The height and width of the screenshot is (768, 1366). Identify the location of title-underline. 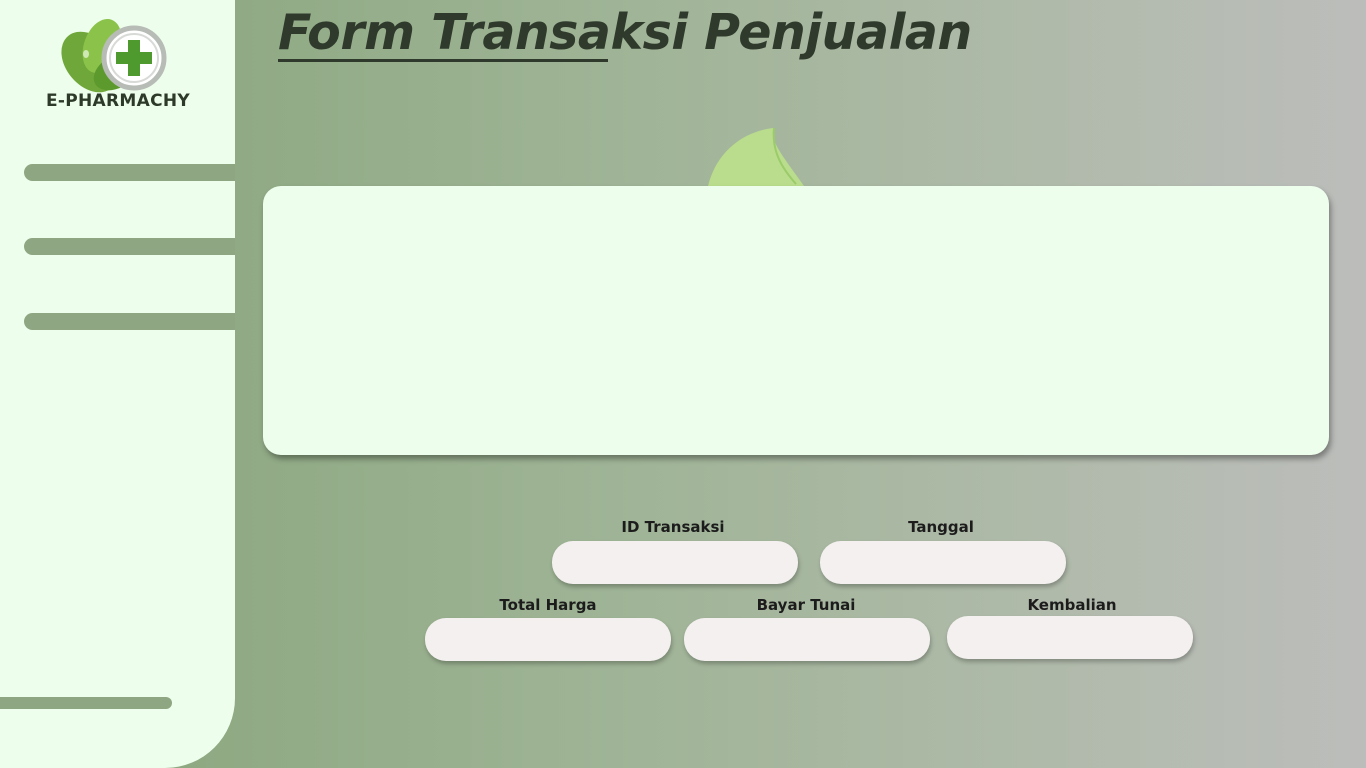
(443, 60).